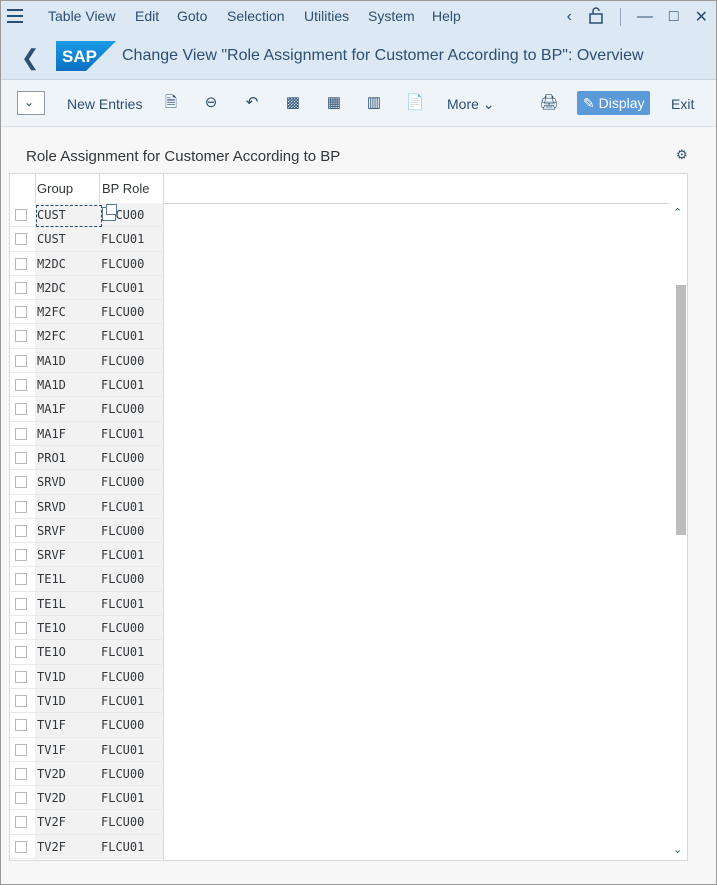 The height and width of the screenshot is (885, 717). Describe the element at coordinates (81, 16) in the screenshot. I see `menu-table-view: Table View` at that location.